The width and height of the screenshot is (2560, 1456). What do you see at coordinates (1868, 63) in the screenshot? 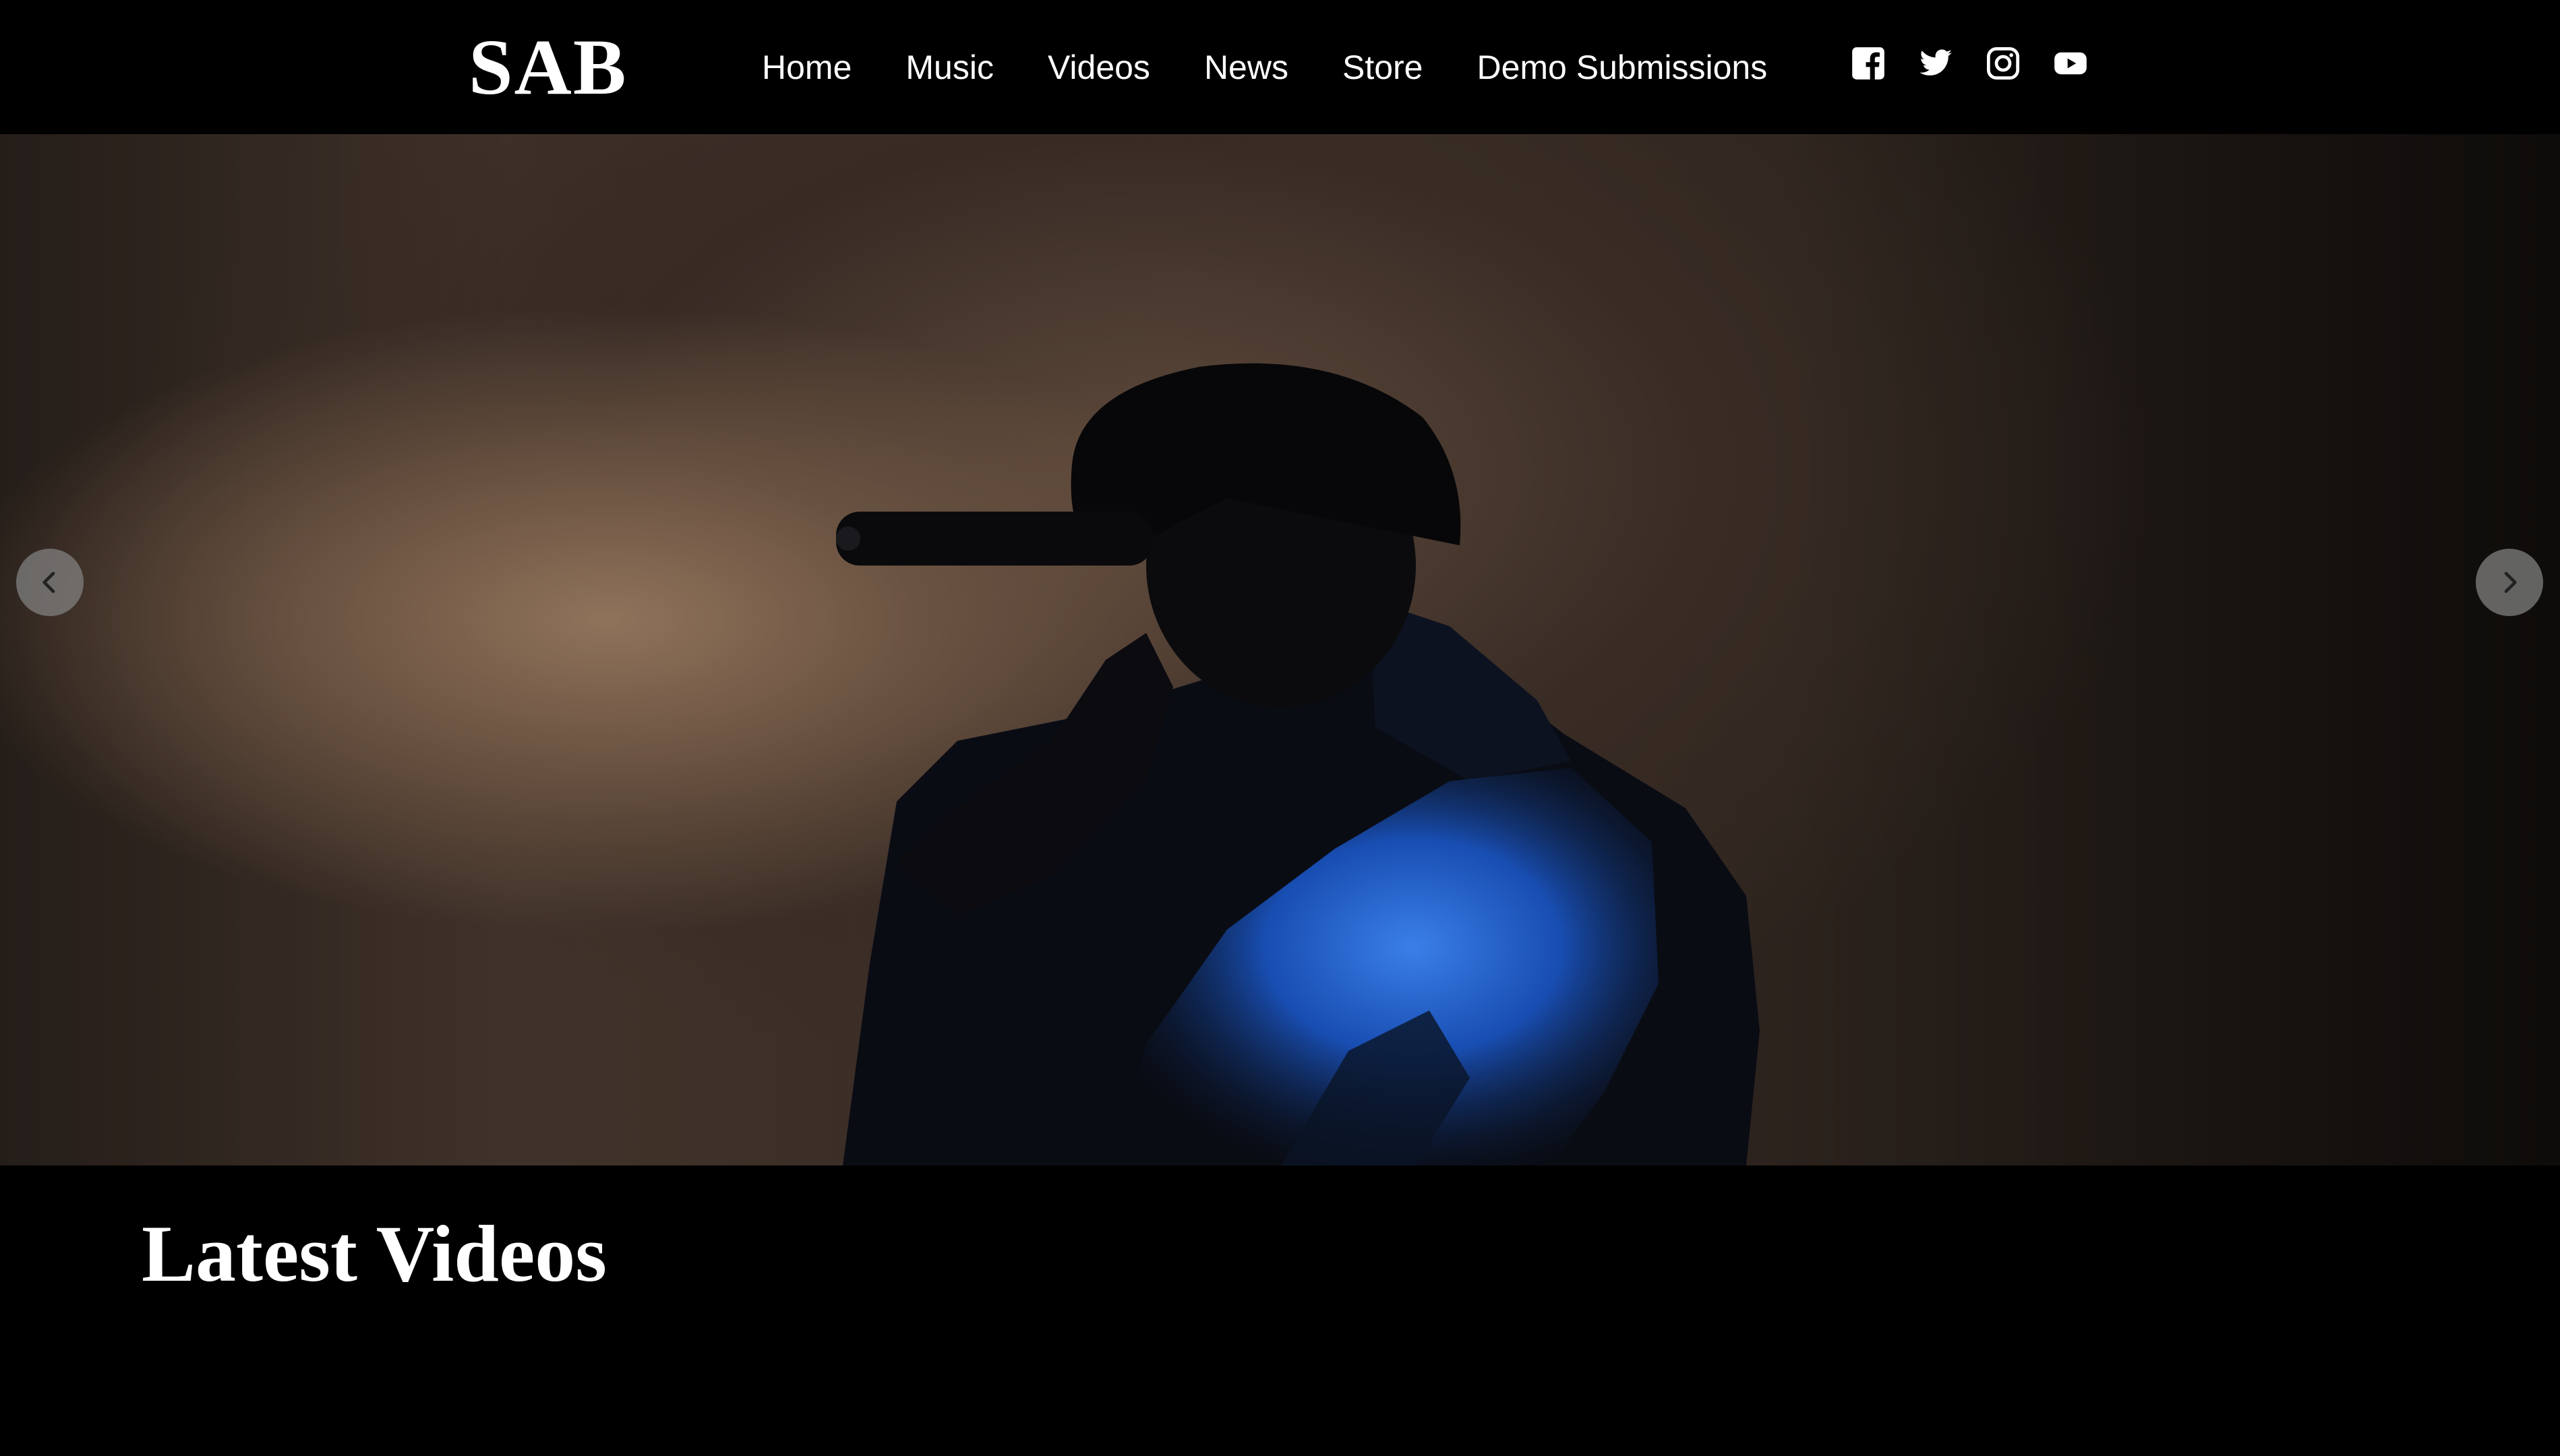
I see `facebook-icon` at bounding box center [1868, 63].